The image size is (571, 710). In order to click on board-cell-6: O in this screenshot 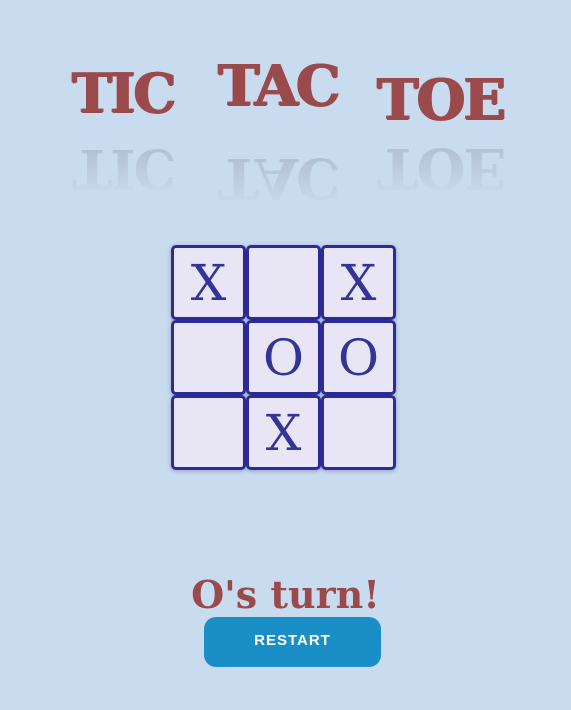, I will do `click(358, 357)`.